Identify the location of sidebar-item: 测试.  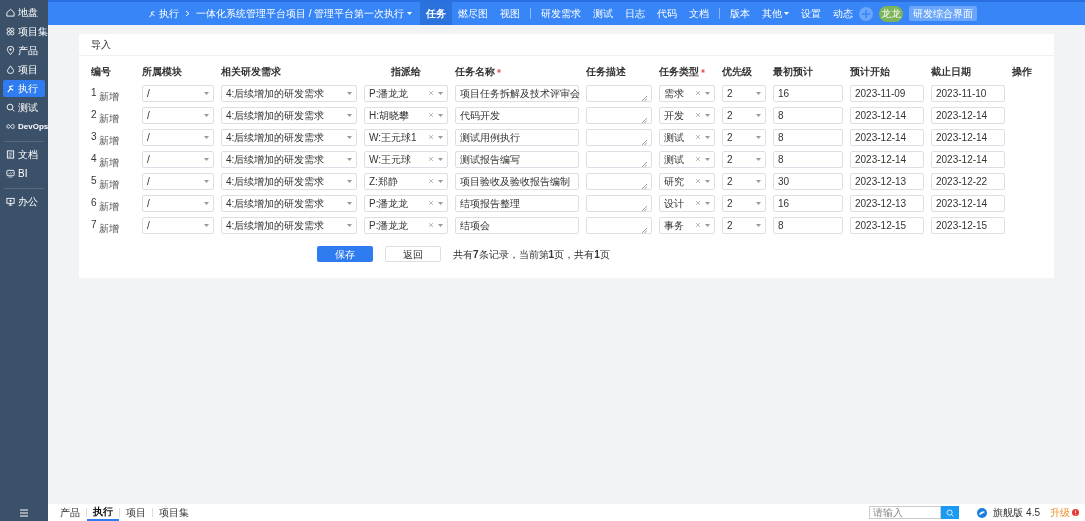
(24, 107).